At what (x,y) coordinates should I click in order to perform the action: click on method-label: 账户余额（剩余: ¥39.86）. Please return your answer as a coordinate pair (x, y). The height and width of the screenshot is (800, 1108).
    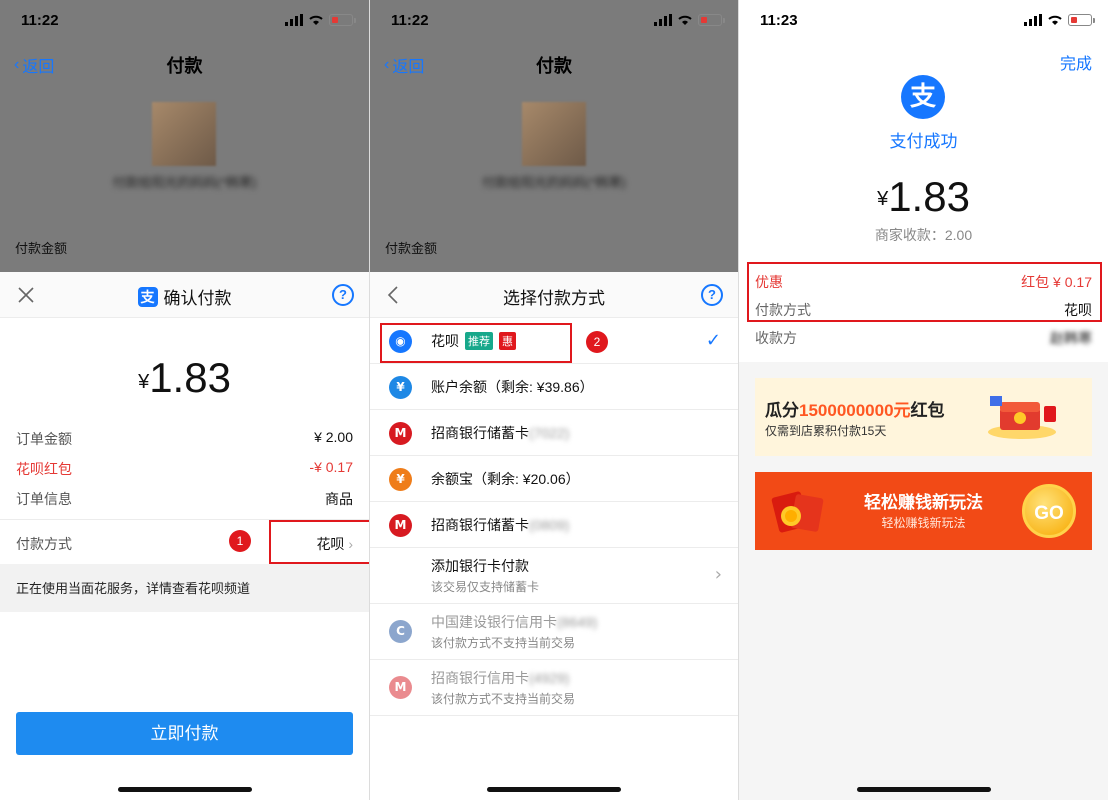
    Looking at the image, I should click on (512, 387).